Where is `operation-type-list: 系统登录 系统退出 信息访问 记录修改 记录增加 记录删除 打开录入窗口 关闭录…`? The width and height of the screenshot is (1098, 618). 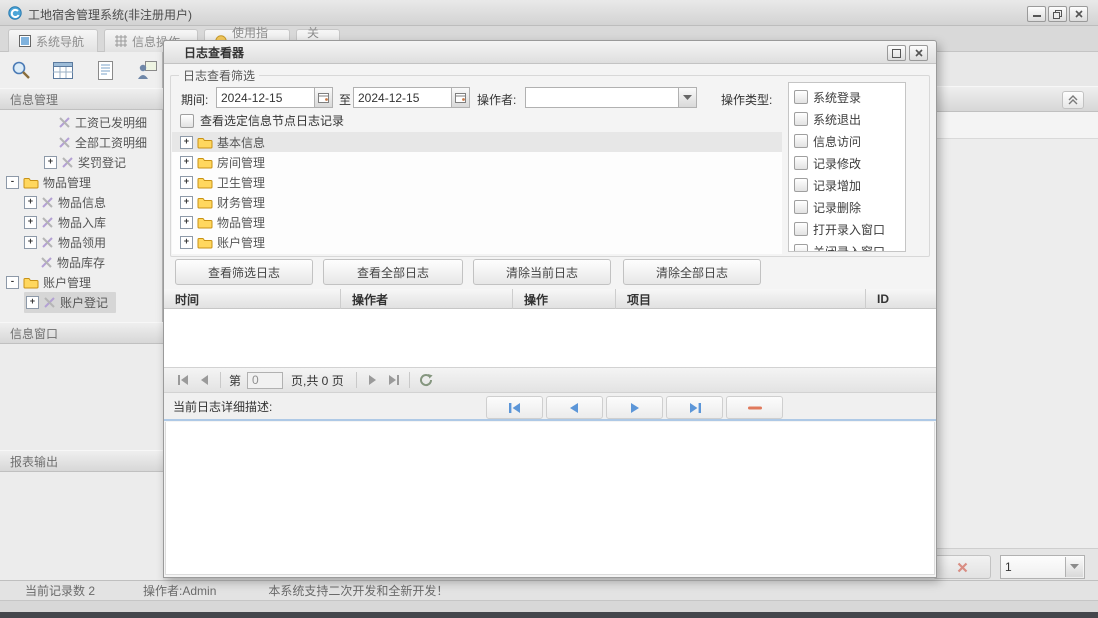
operation-type-list: 系统登录 系统退出 信息访问 记录修改 记录增加 记录删除 打开录入窗口 关闭录… is located at coordinates (847, 167).